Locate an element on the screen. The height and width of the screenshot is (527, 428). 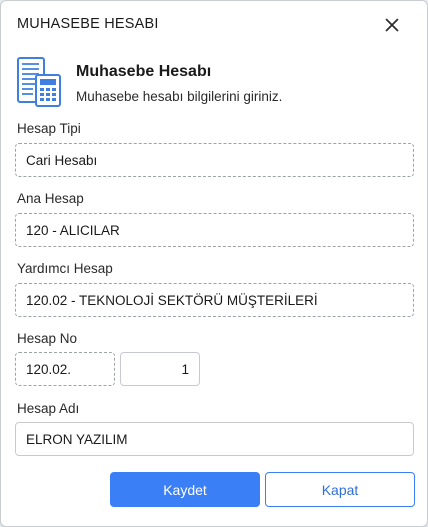
hesap-tipi-field: Cari Hesabı is located at coordinates (214, 160).